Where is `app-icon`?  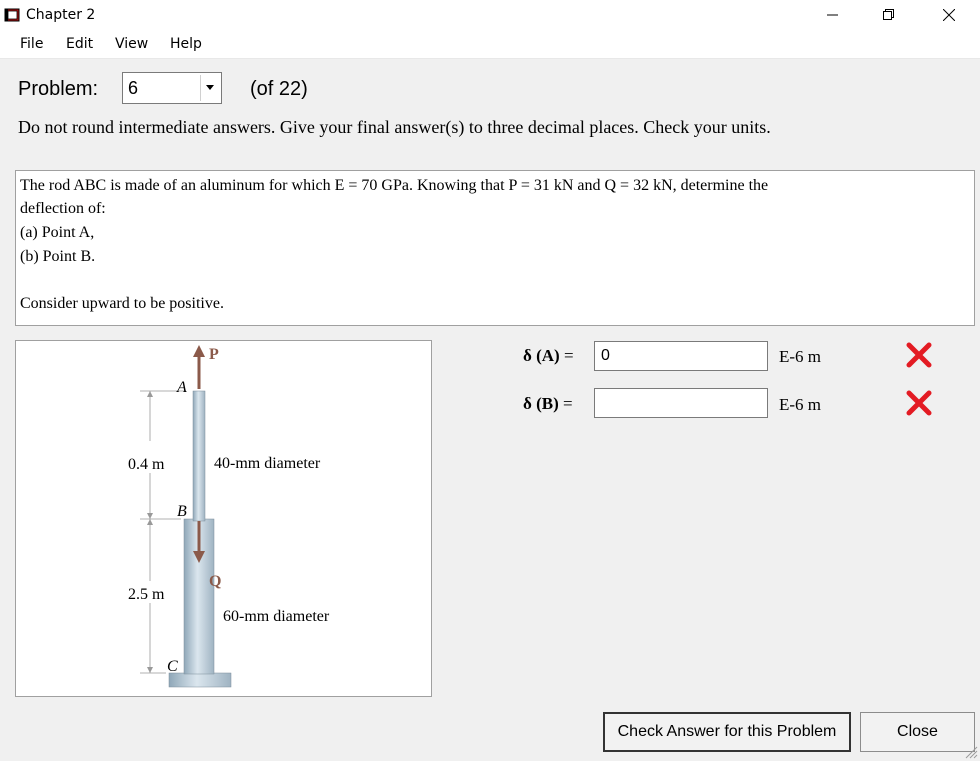
app-icon is located at coordinates (12, 15).